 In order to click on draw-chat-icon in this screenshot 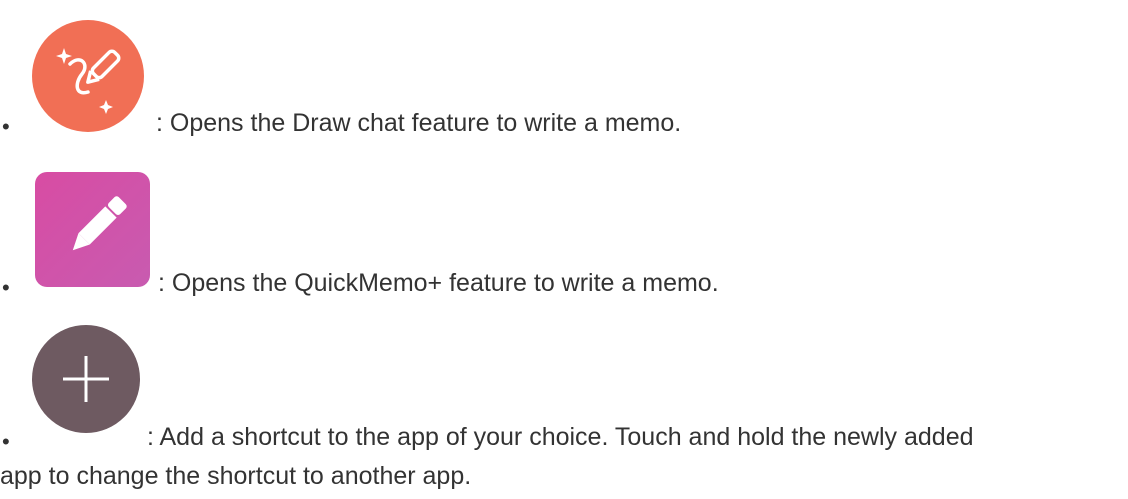, I will do `click(88, 76)`.